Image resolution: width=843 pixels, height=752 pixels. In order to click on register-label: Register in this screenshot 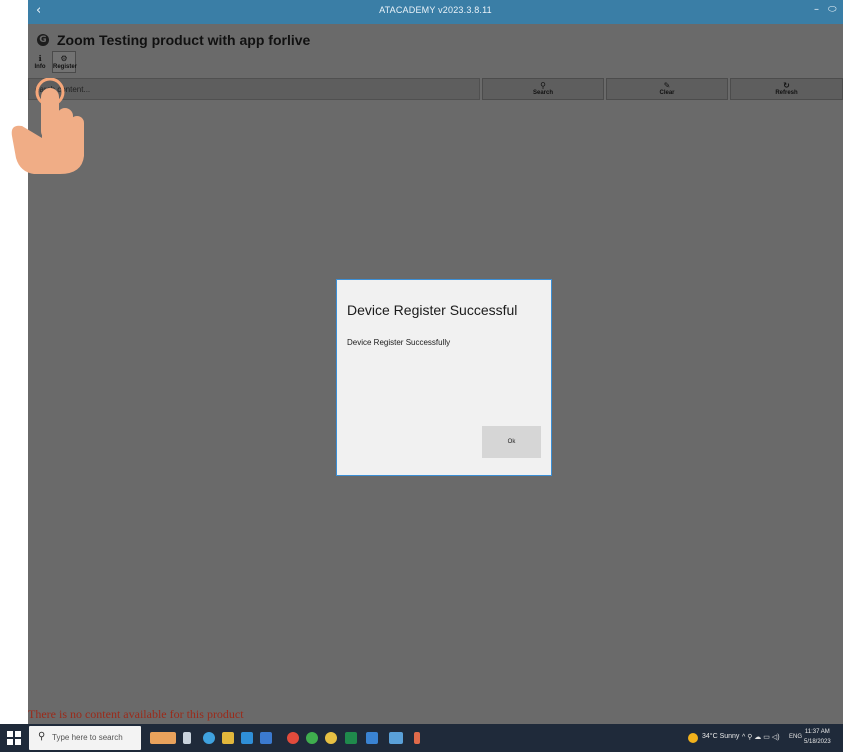, I will do `click(65, 67)`.